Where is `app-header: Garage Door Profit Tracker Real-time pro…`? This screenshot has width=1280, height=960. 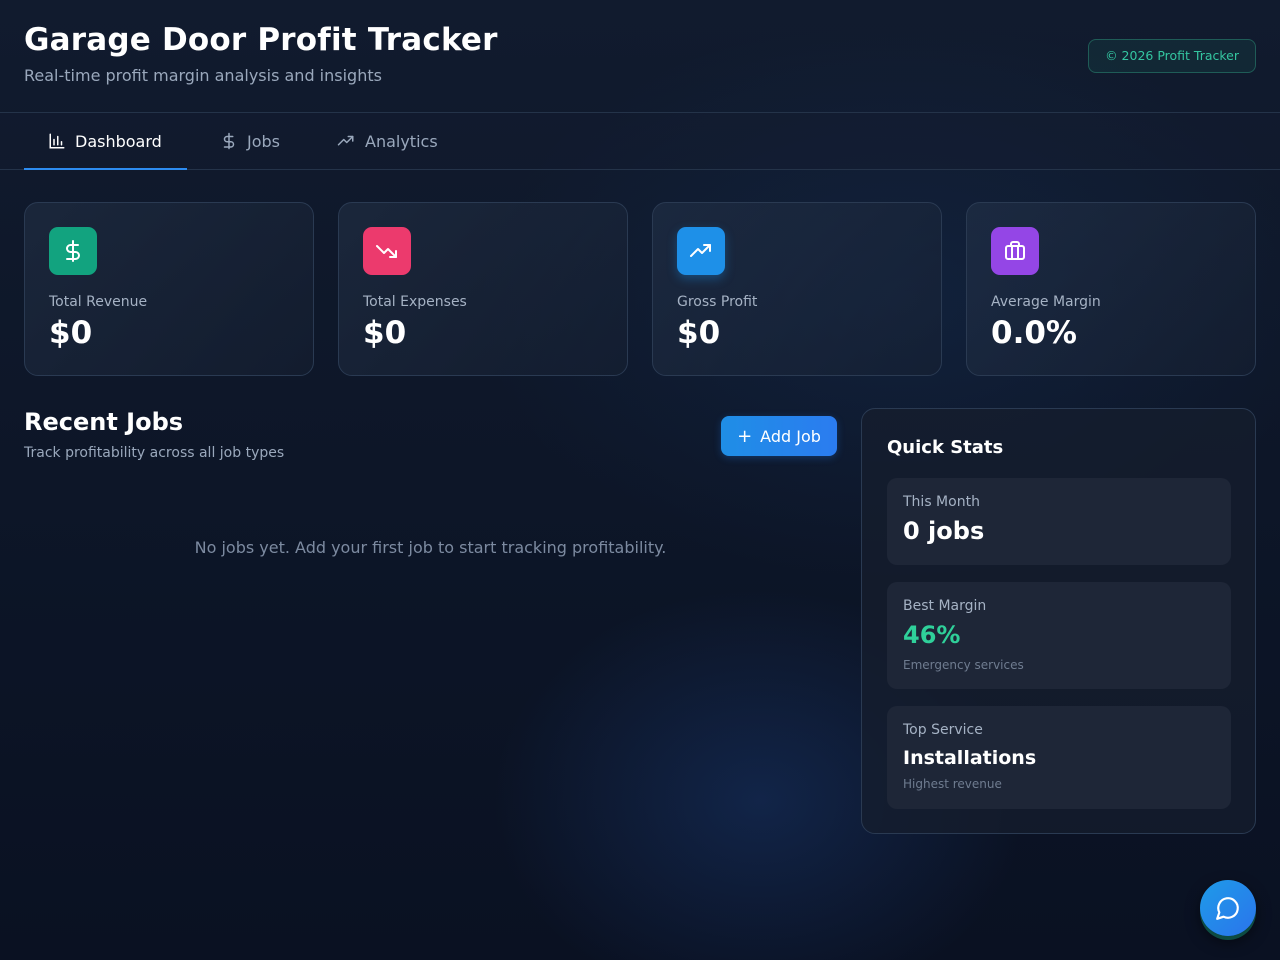
app-header: Garage Door Profit Tracker Real-time pro… is located at coordinates (640, 56).